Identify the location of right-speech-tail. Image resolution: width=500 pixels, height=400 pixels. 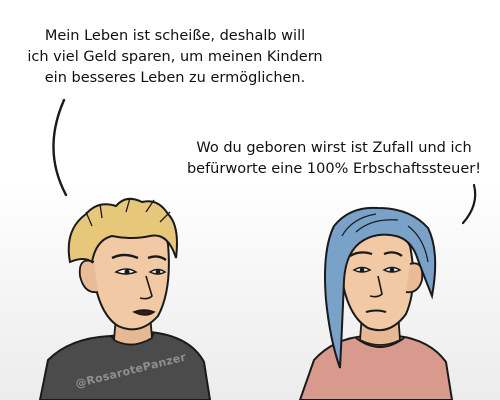
(469, 204).